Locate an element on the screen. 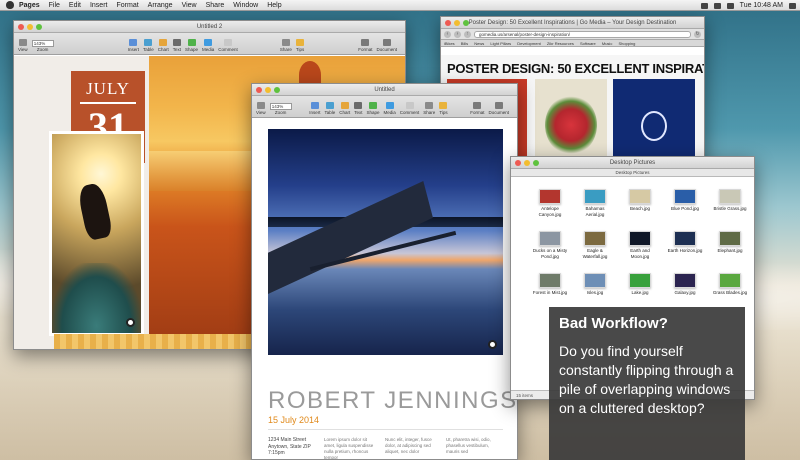  window-titlebar: Untitled is located at coordinates (384, 90).